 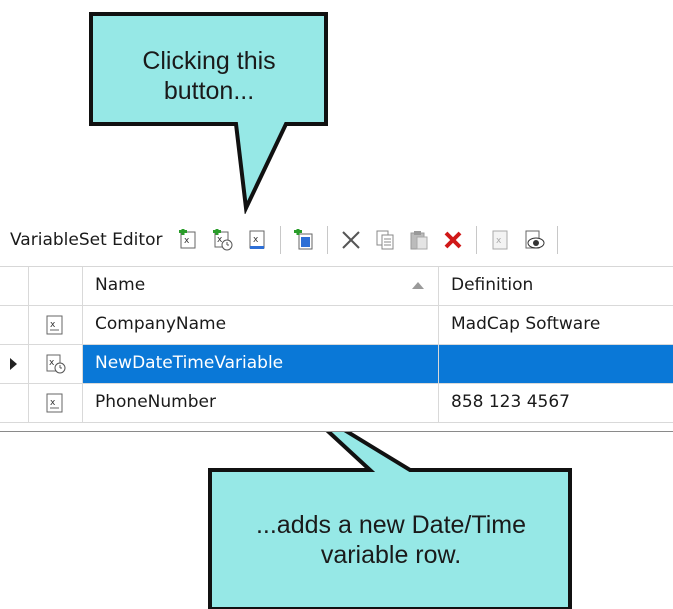 What do you see at coordinates (351, 240) in the screenshot?
I see `cut-icon` at bounding box center [351, 240].